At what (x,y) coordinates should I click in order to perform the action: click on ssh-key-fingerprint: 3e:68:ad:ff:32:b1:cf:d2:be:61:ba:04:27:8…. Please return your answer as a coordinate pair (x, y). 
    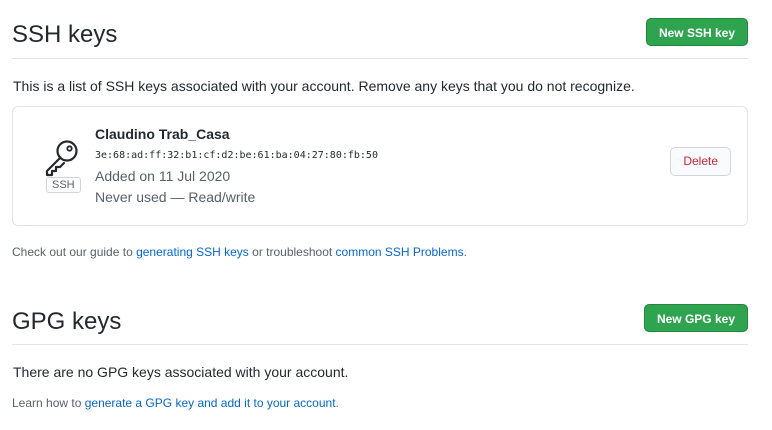
    Looking at the image, I should click on (236, 155).